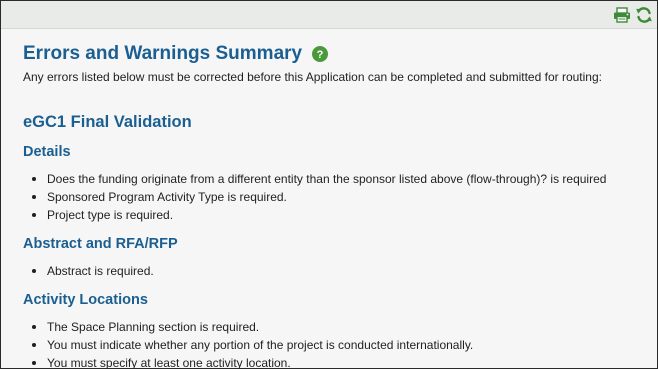  What do you see at coordinates (107, 122) in the screenshot?
I see `validation-title: eGC1 Final Validation` at bounding box center [107, 122].